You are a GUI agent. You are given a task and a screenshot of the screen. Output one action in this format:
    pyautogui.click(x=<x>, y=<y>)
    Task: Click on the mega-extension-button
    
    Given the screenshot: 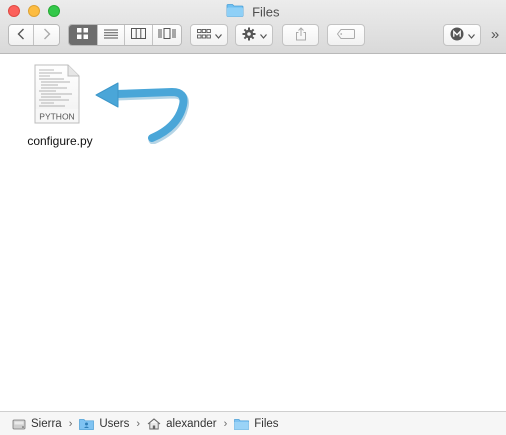 What is the action you would take?
    pyautogui.click(x=462, y=35)
    